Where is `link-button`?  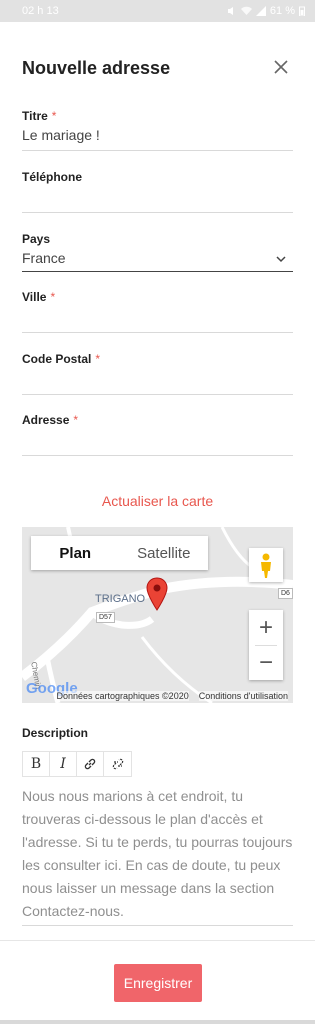 link-button is located at coordinates (90, 764).